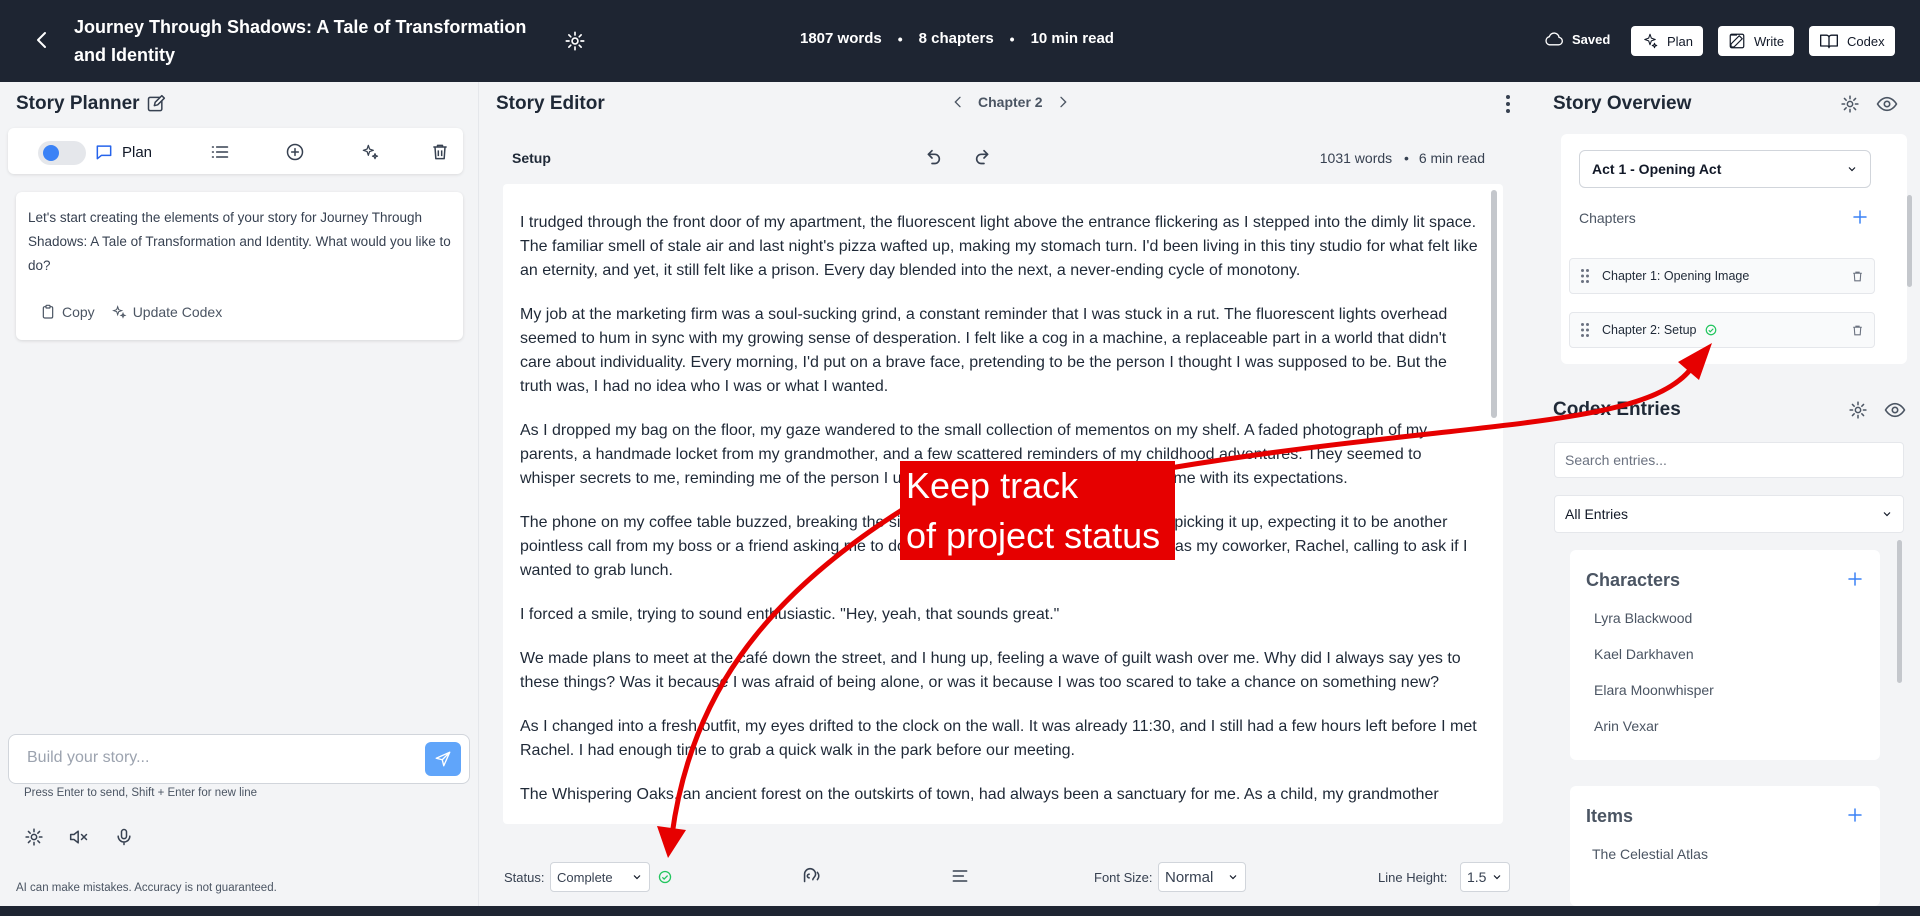  What do you see at coordinates (1650, 854) in the screenshot?
I see `item-entry: The Celestial Atlas` at bounding box center [1650, 854].